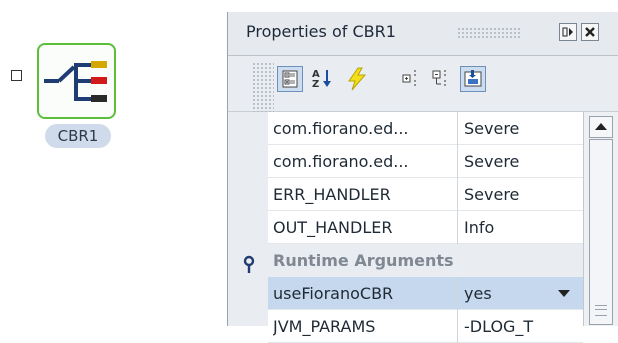 This screenshot has width=618, height=343. I want to click on toolbar-grip, so click(263, 87).